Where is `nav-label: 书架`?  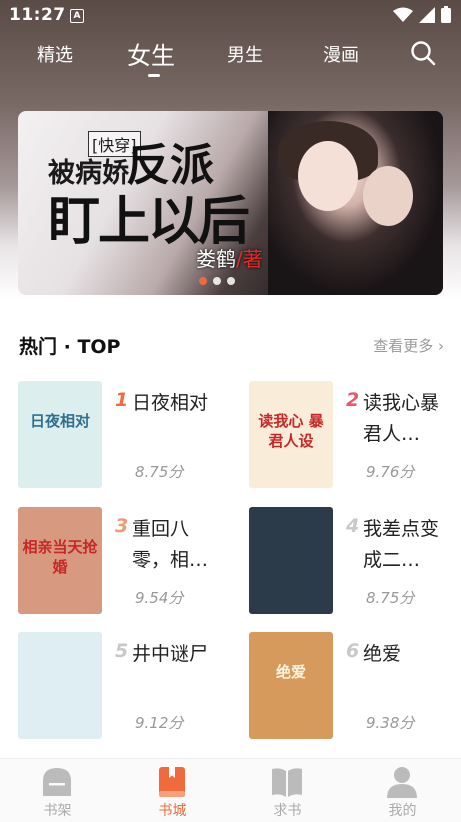 nav-label: 书架 is located at coordinates (57, 811).